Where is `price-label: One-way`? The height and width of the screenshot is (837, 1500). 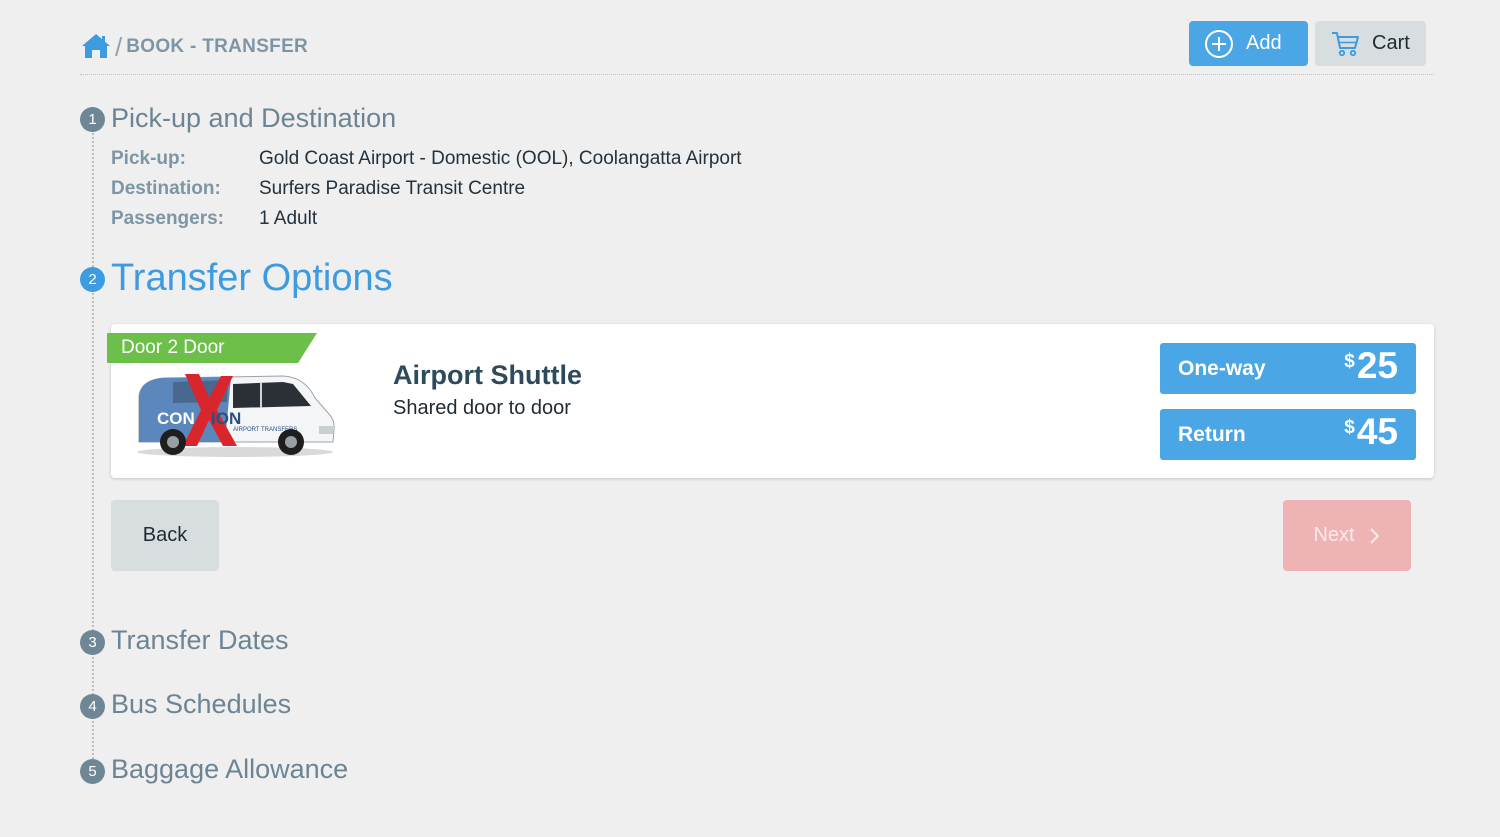
price-label: One-way is located at coordinates (1222, 368).